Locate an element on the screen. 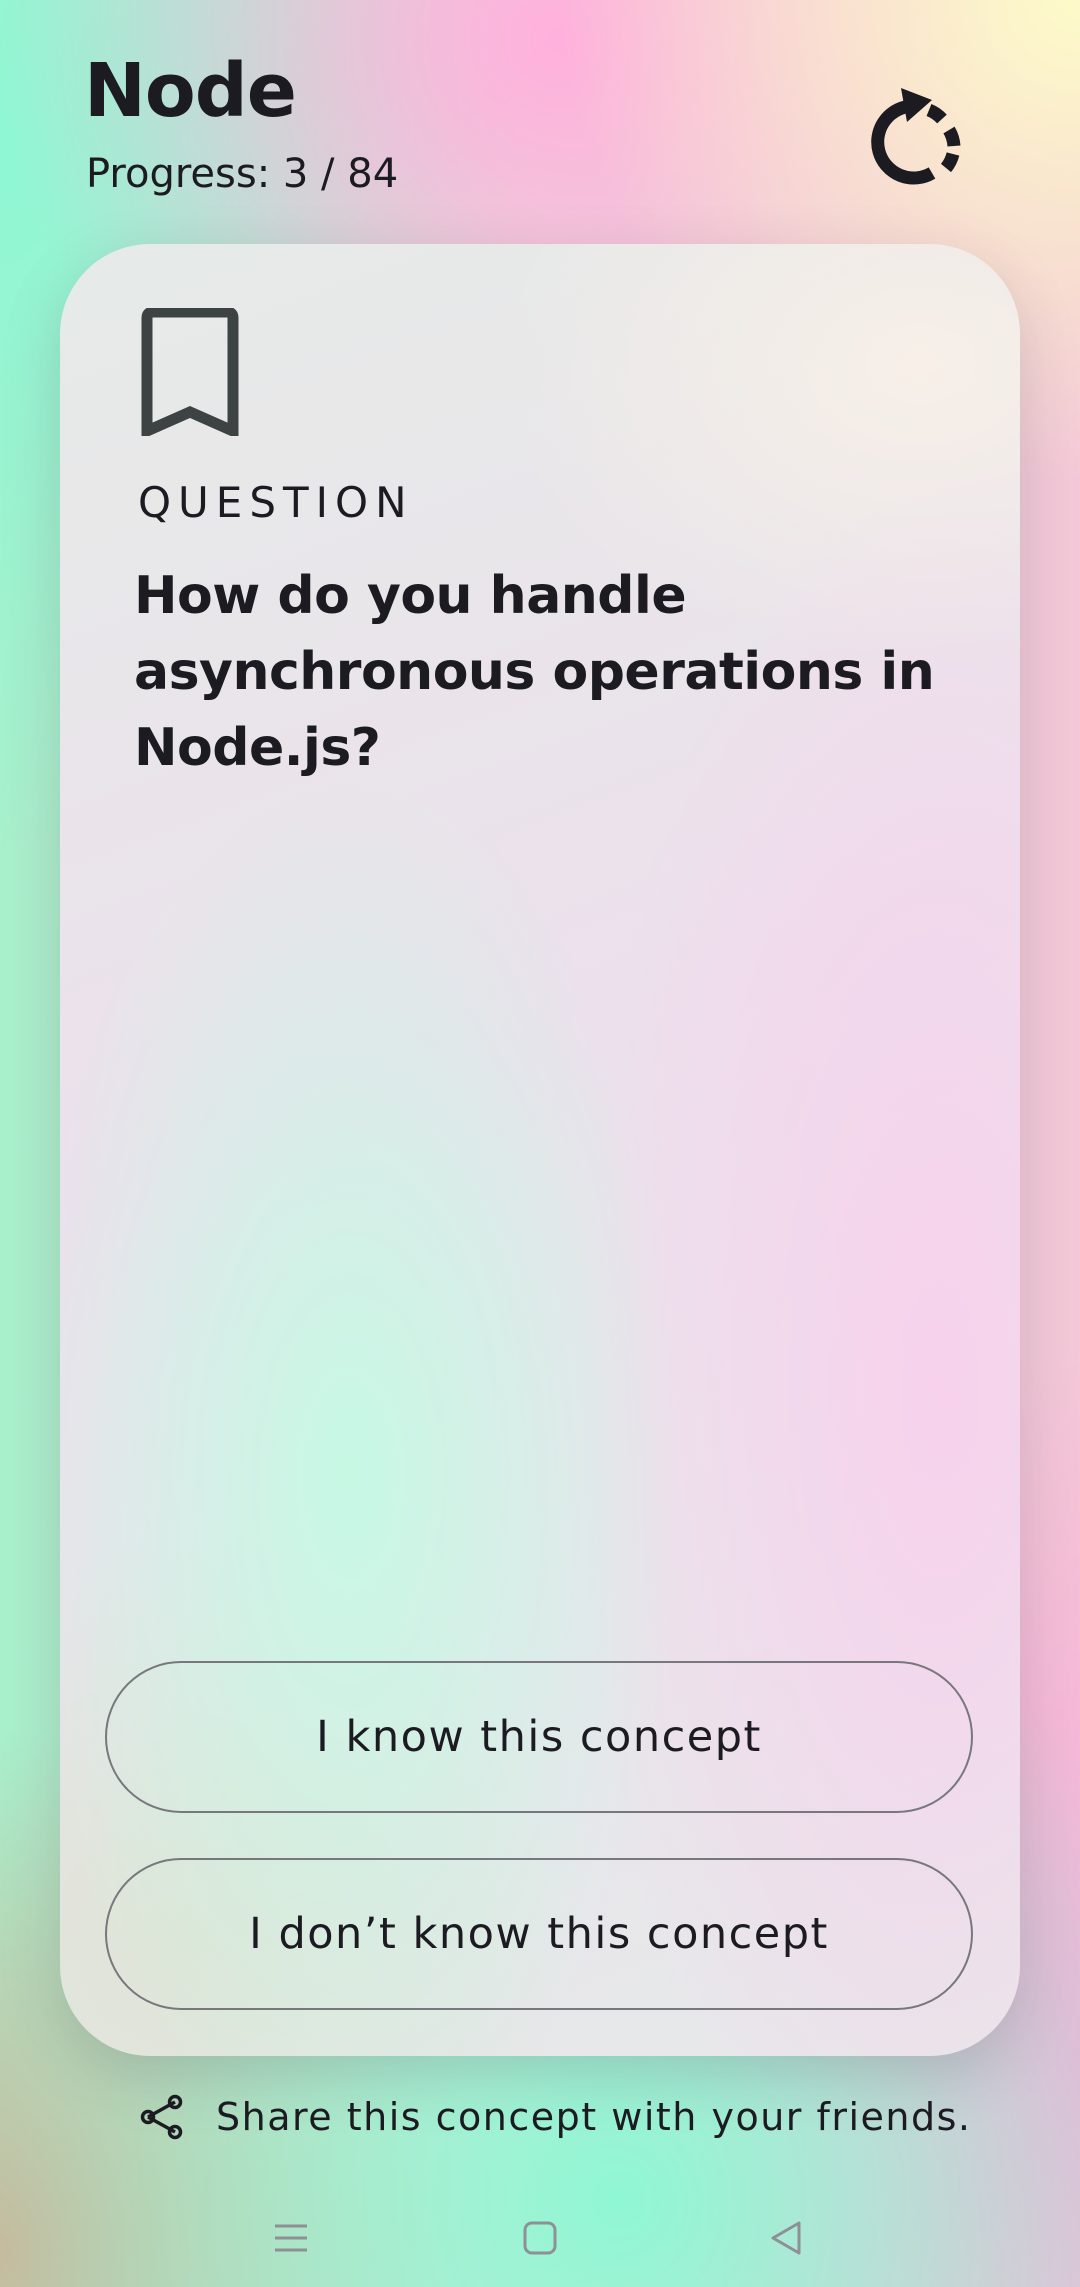 Image resolution: width=1080 pixels, height=2287 pixels. page-title: Node is located at coordinates (190, 91).